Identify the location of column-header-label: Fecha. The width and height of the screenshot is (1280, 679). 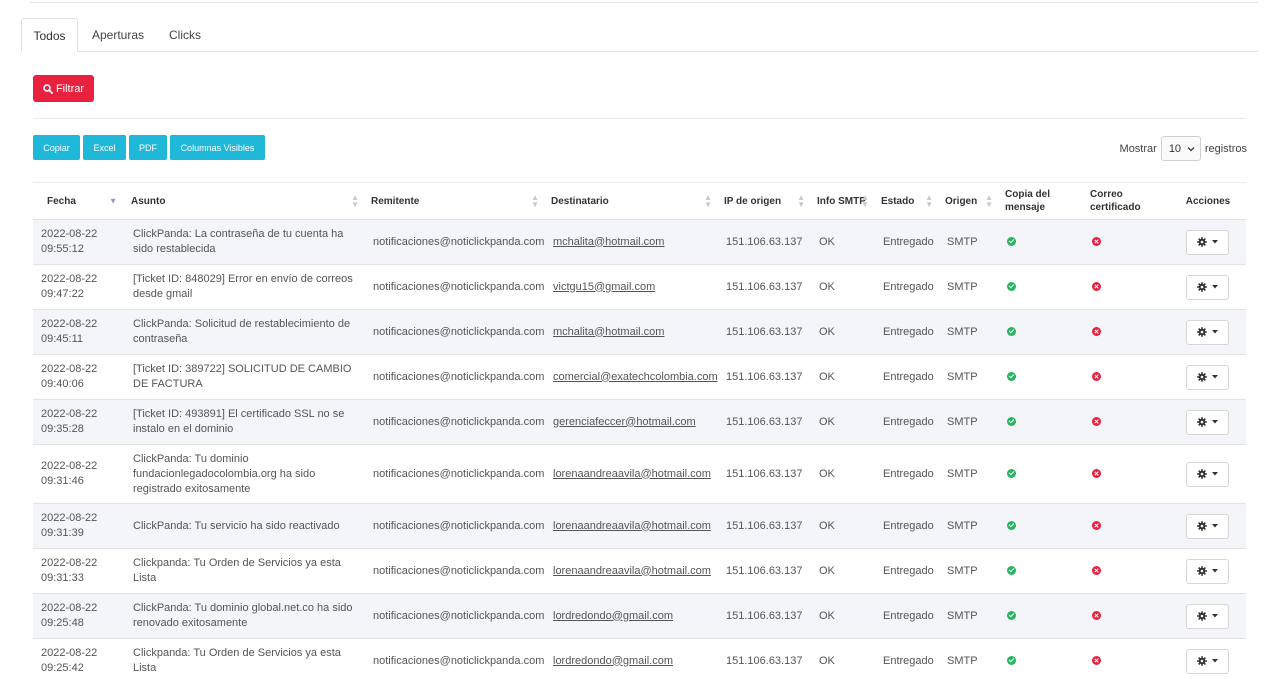
(61, 201).